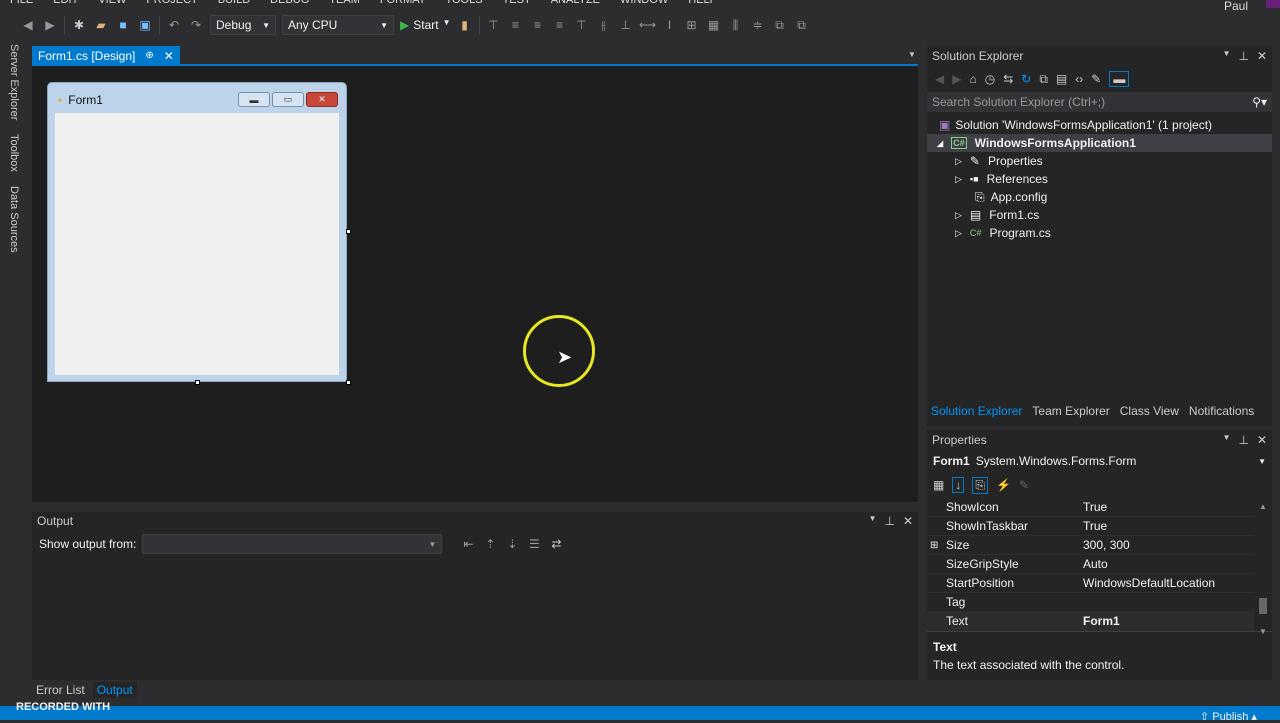 The width and height of the screenshot is (1280, 723). I want to click on redo-icon: ↷, so click(196, 25).